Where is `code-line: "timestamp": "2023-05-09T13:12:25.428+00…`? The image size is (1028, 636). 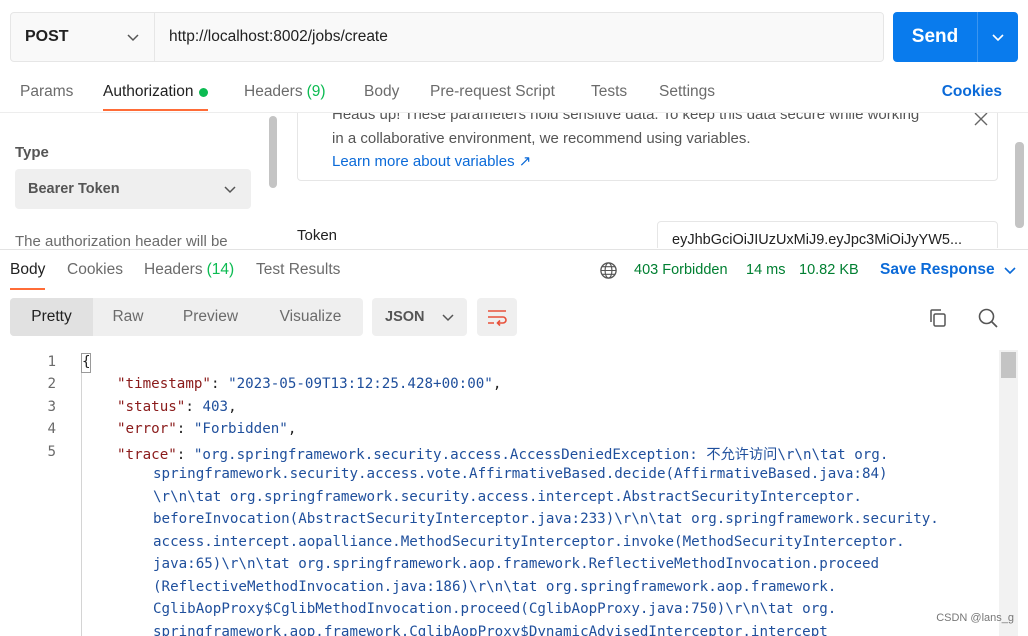
code-line: "timestamp": "2023-05-09T13:12:25.428+00… is located at coordinates (309, 384).